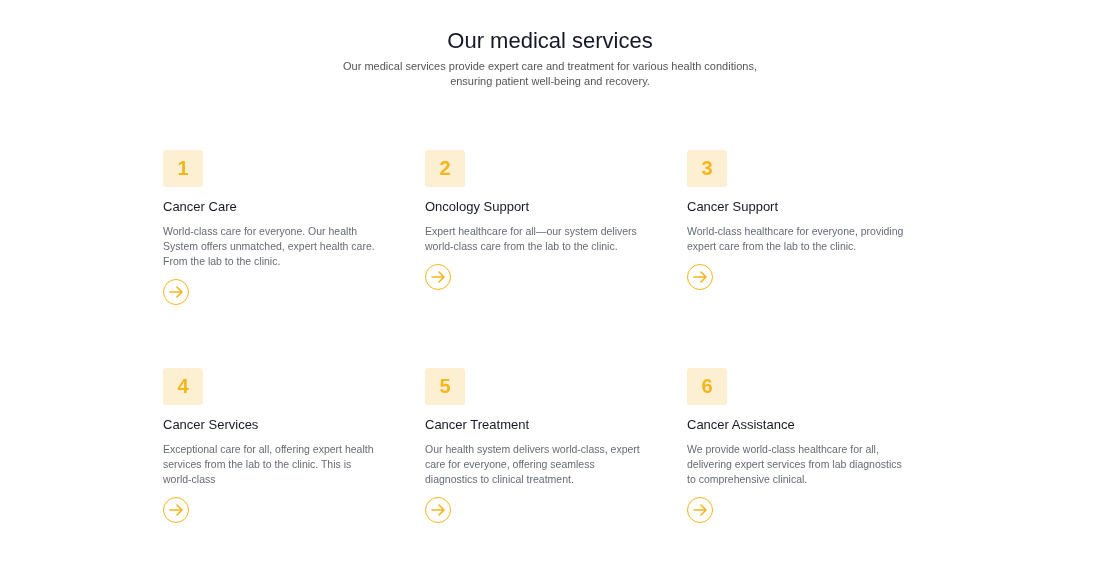  Describe the element at coordinates (707, 168) in the screenshot. I see `number-badge: 3` at that location.